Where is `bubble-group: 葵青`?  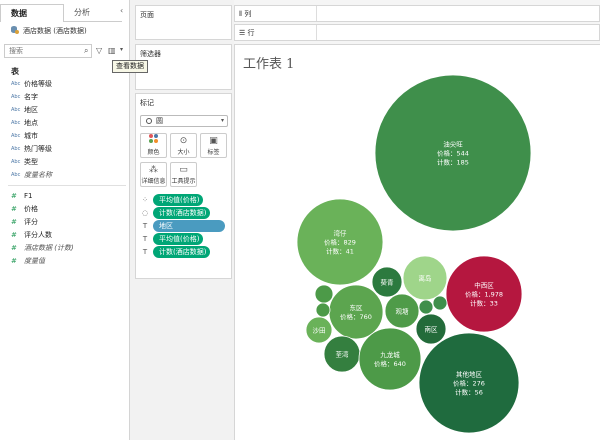
bubble-group: 葵青 is located at coordinates (387, 282).